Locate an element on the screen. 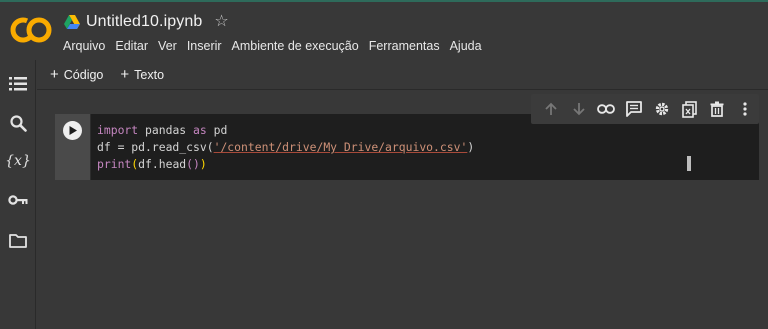  add-code-label: Código is located at coordinates (83, 74).